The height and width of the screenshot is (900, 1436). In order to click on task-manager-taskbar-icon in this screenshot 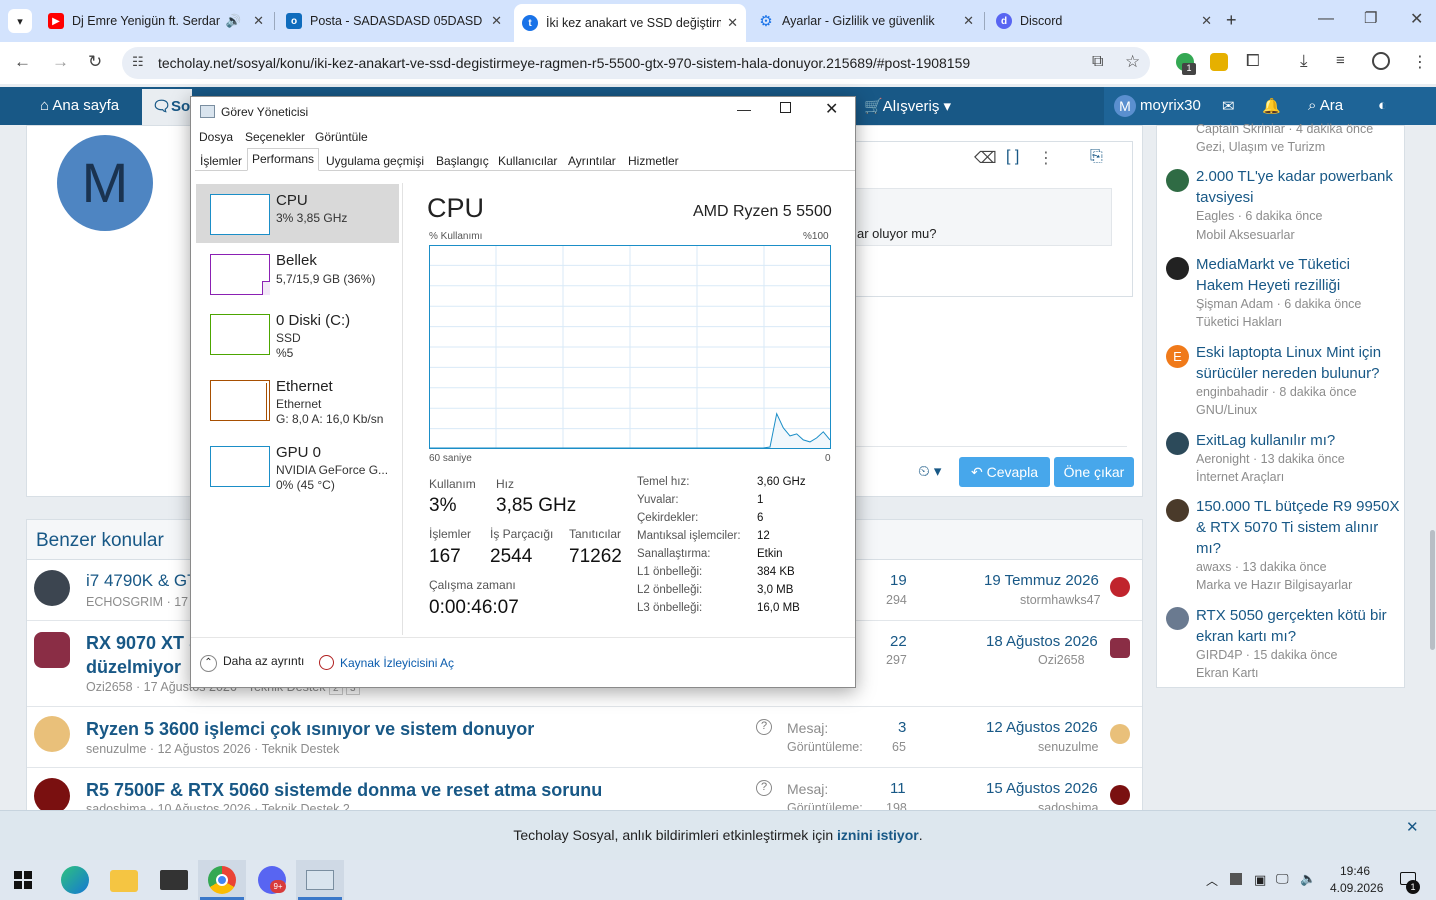, I will do `click(320, 880)`.